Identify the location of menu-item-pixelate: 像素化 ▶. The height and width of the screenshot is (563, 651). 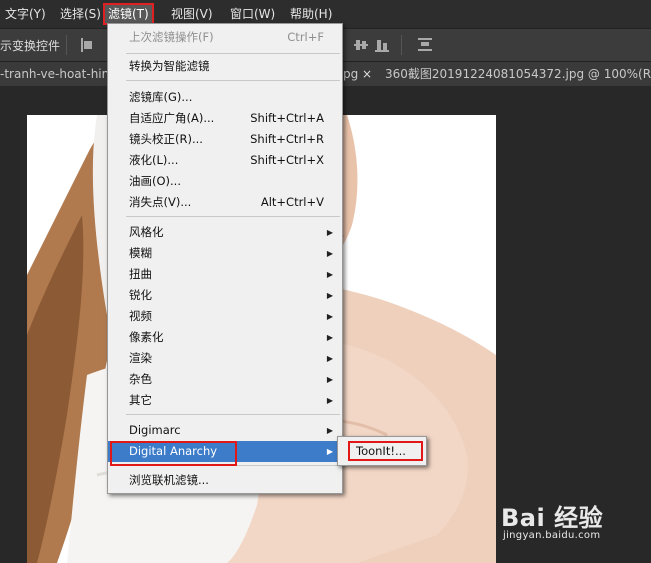
(225, 337).